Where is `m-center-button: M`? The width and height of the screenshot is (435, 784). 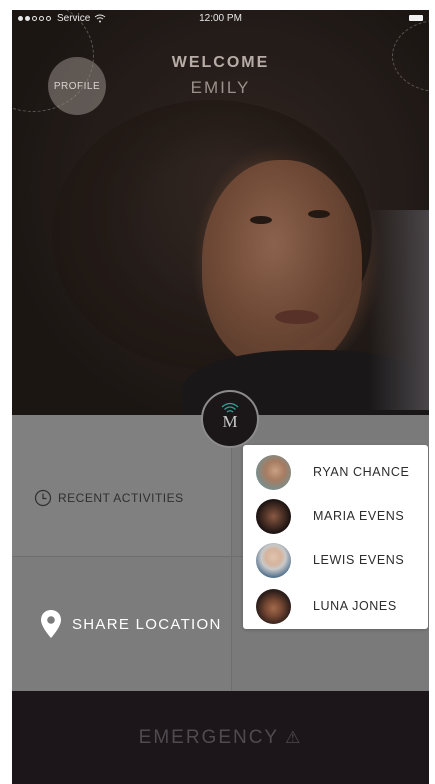
m-center-button: M is located at coordinates (230, 419).